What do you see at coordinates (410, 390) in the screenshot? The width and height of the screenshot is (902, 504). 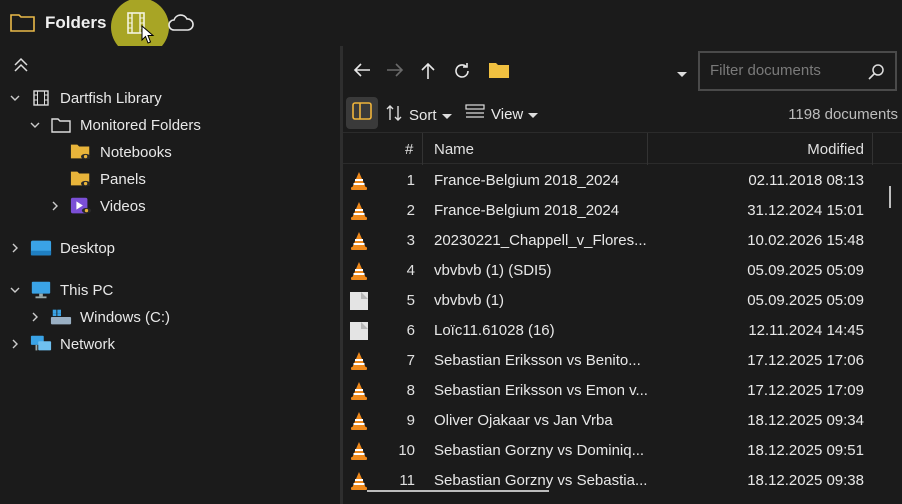 I see `row-number: 8` at bounding box center [410, 390].